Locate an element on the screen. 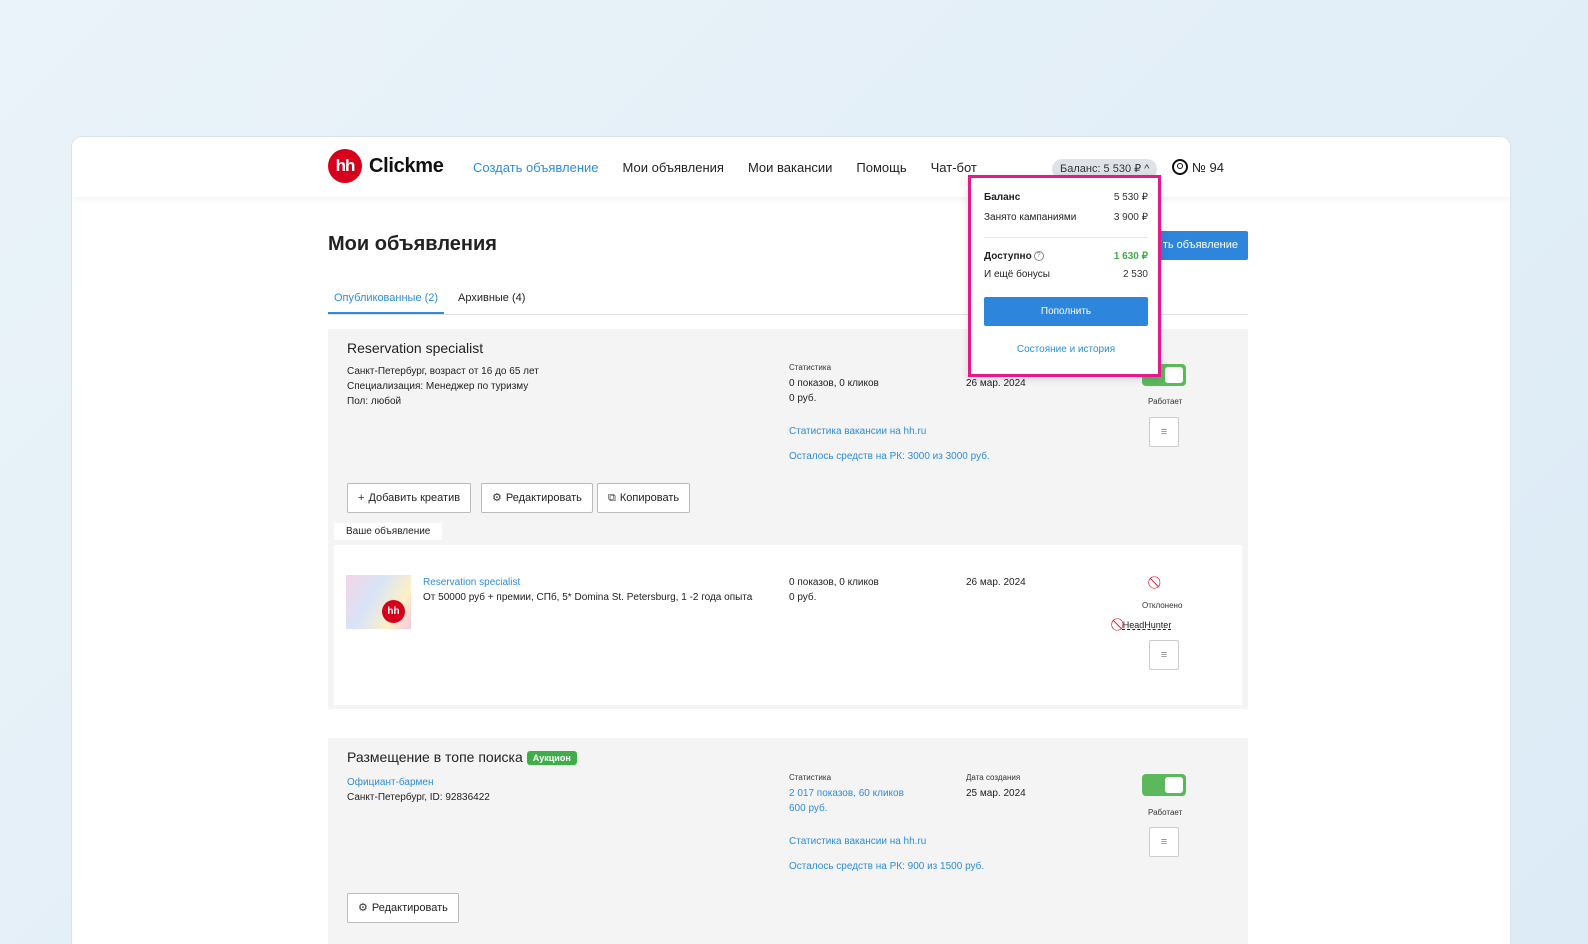 The height and width of the screenshot is (944, 1588). page-title: Мои объявления is located at coordinates (412, 244).